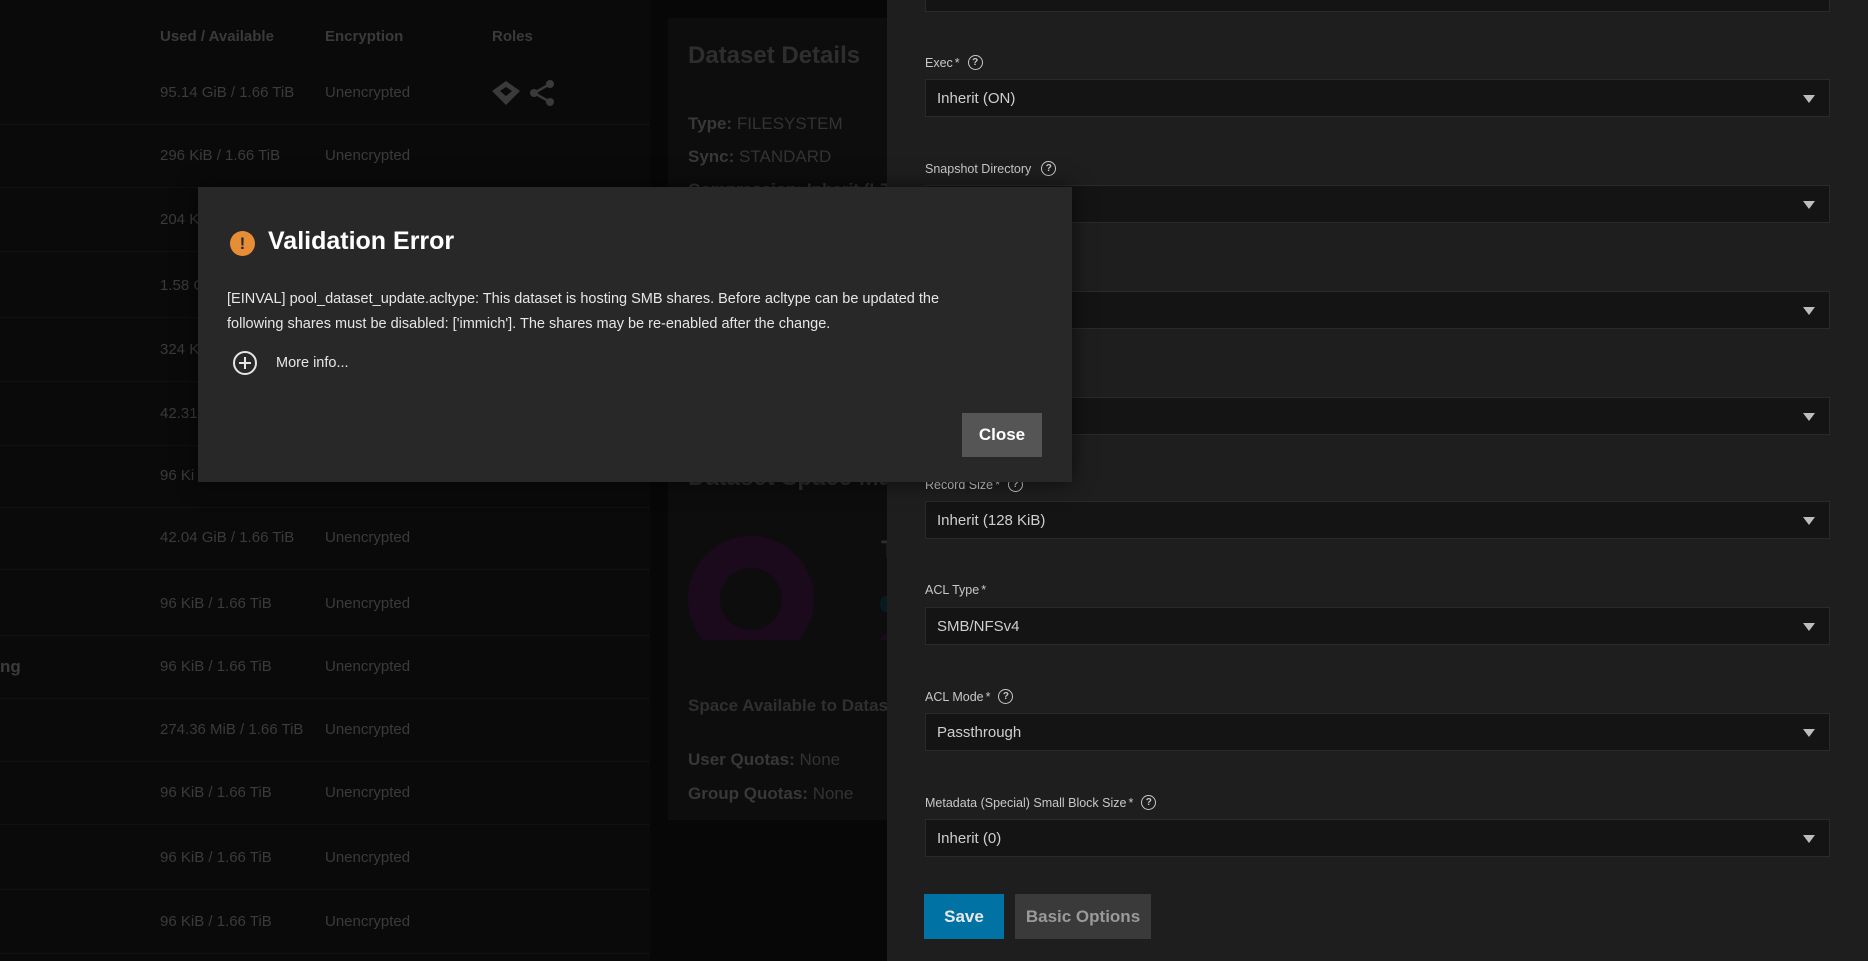  I want to click on plus-circle-icon, so click(245, 363).